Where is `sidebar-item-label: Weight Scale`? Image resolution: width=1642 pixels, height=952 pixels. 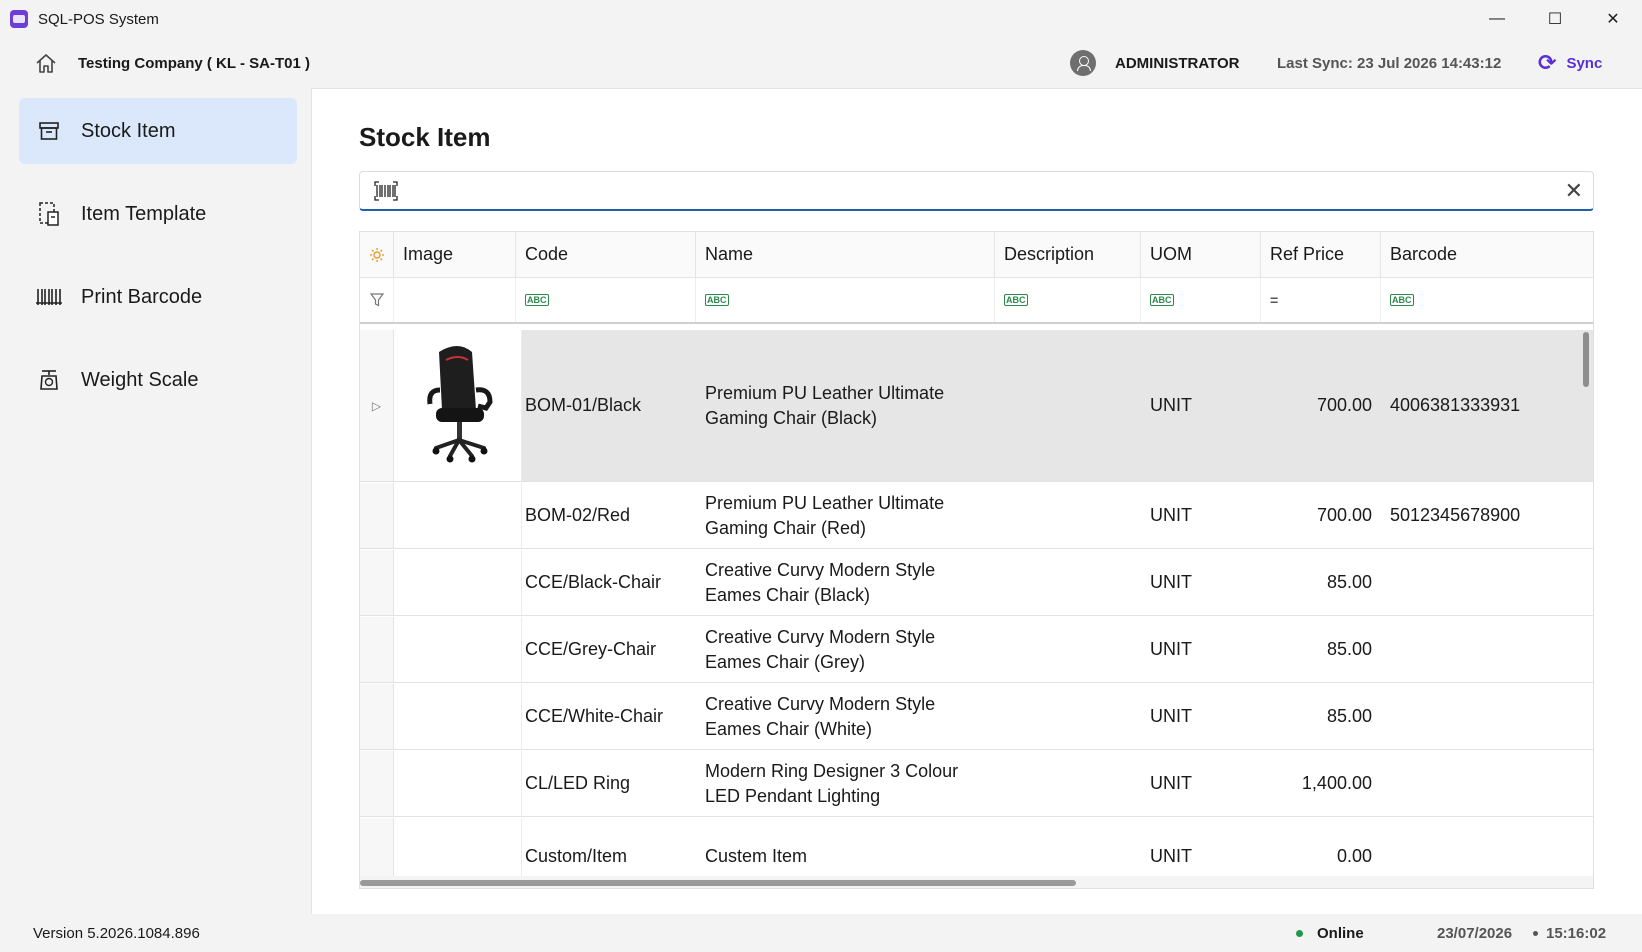
sidebar-item-label: Weight Scale is located at coordinates (140, 379).